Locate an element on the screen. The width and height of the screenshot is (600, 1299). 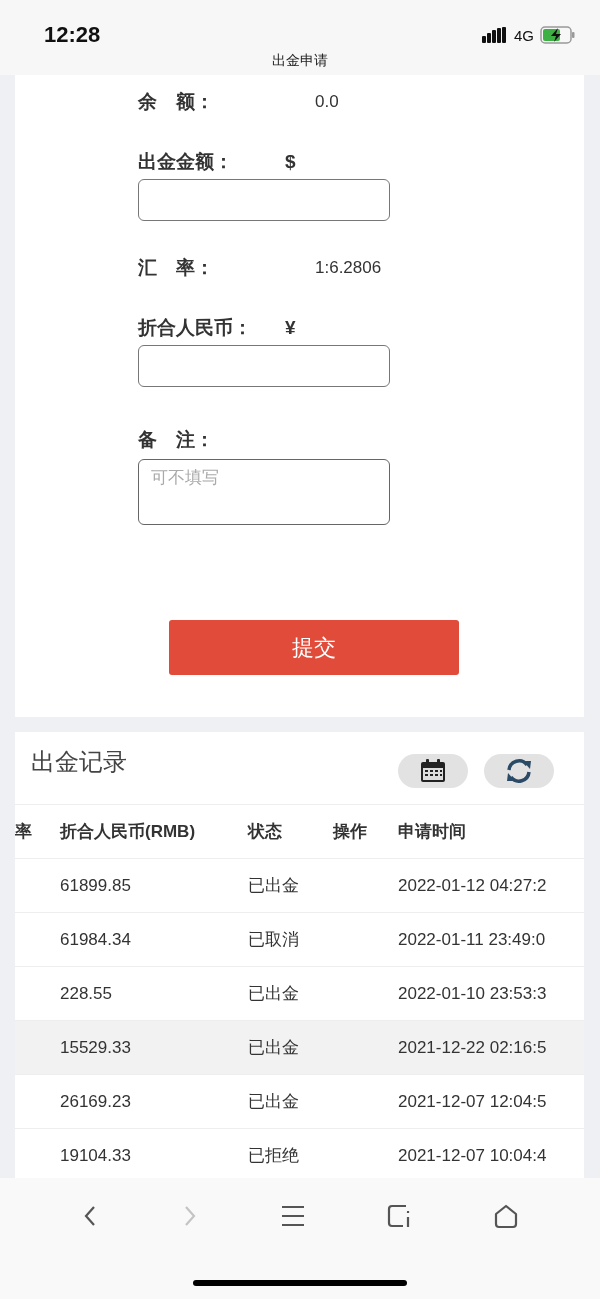
submit-button: 提交 is located at coordinates (314, 647).